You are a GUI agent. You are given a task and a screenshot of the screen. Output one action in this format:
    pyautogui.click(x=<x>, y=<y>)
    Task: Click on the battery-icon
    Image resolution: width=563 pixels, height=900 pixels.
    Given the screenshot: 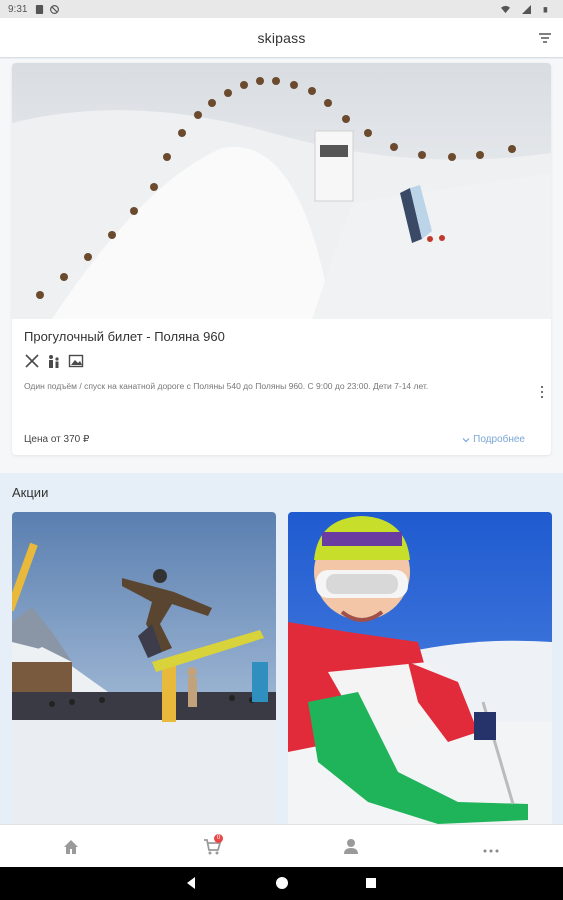 What is the action you would take?
    pyautogui.click(x=545, y=9)
    